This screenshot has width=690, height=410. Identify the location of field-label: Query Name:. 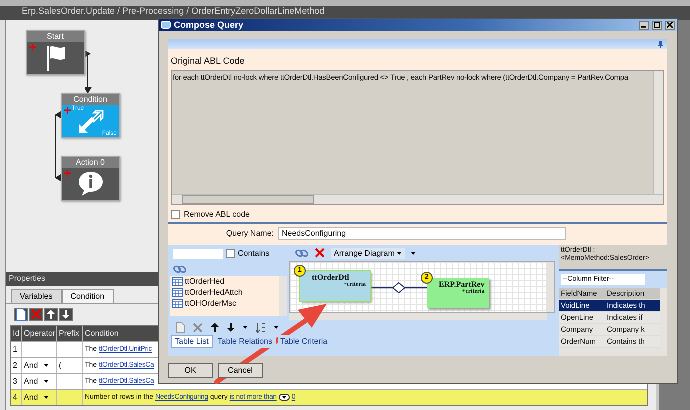
(249, 233).